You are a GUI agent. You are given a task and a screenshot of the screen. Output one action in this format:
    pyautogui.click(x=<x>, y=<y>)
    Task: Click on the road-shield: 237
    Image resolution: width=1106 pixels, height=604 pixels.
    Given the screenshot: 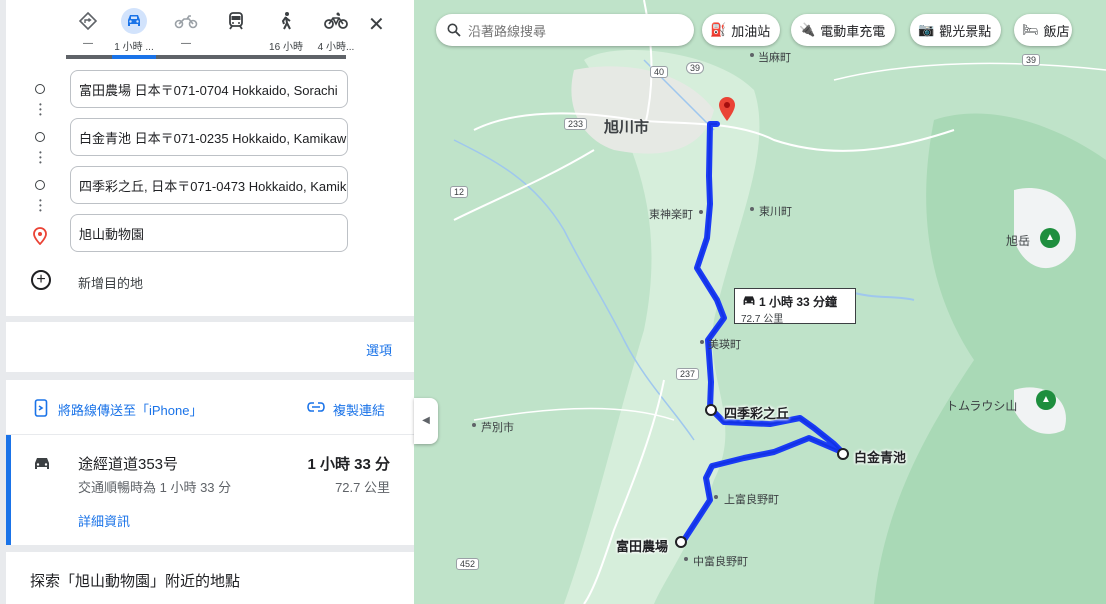 What is the action you would take?
    pyautogui.click(x=688, y=374)
    